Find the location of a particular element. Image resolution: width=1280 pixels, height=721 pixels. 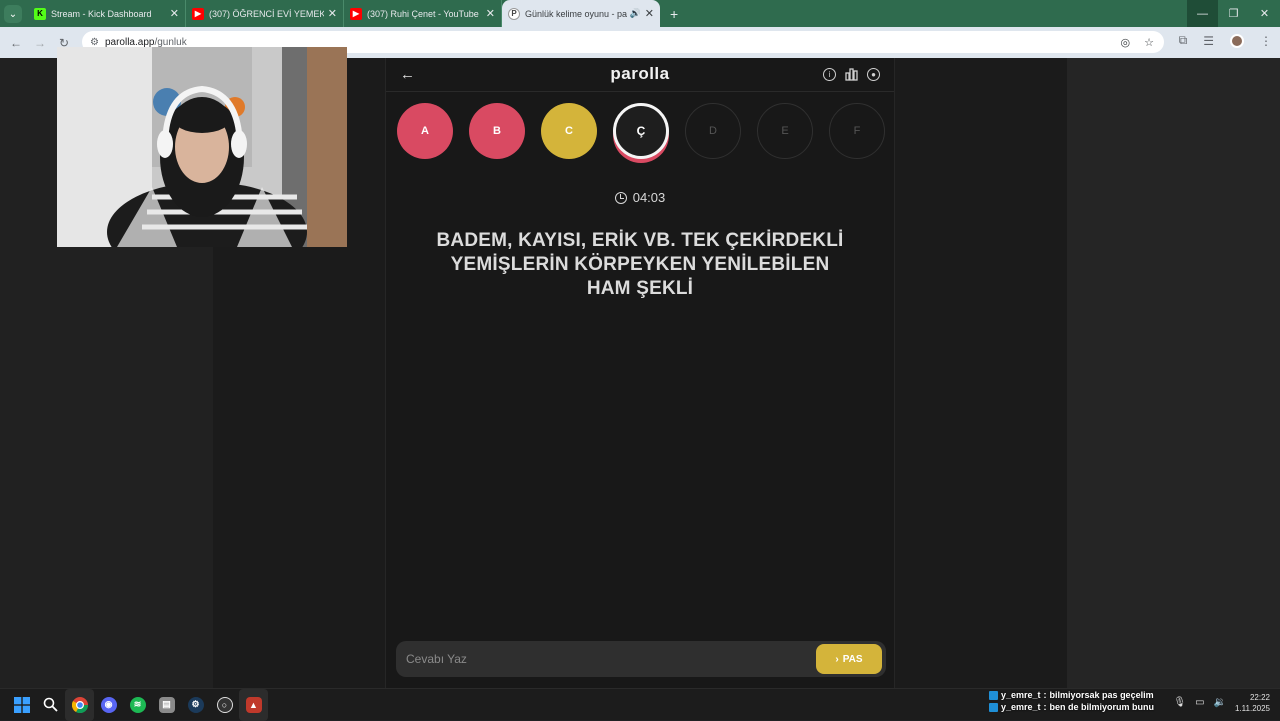

clock-time: 22:22 is located at coordinates (1259, 697).